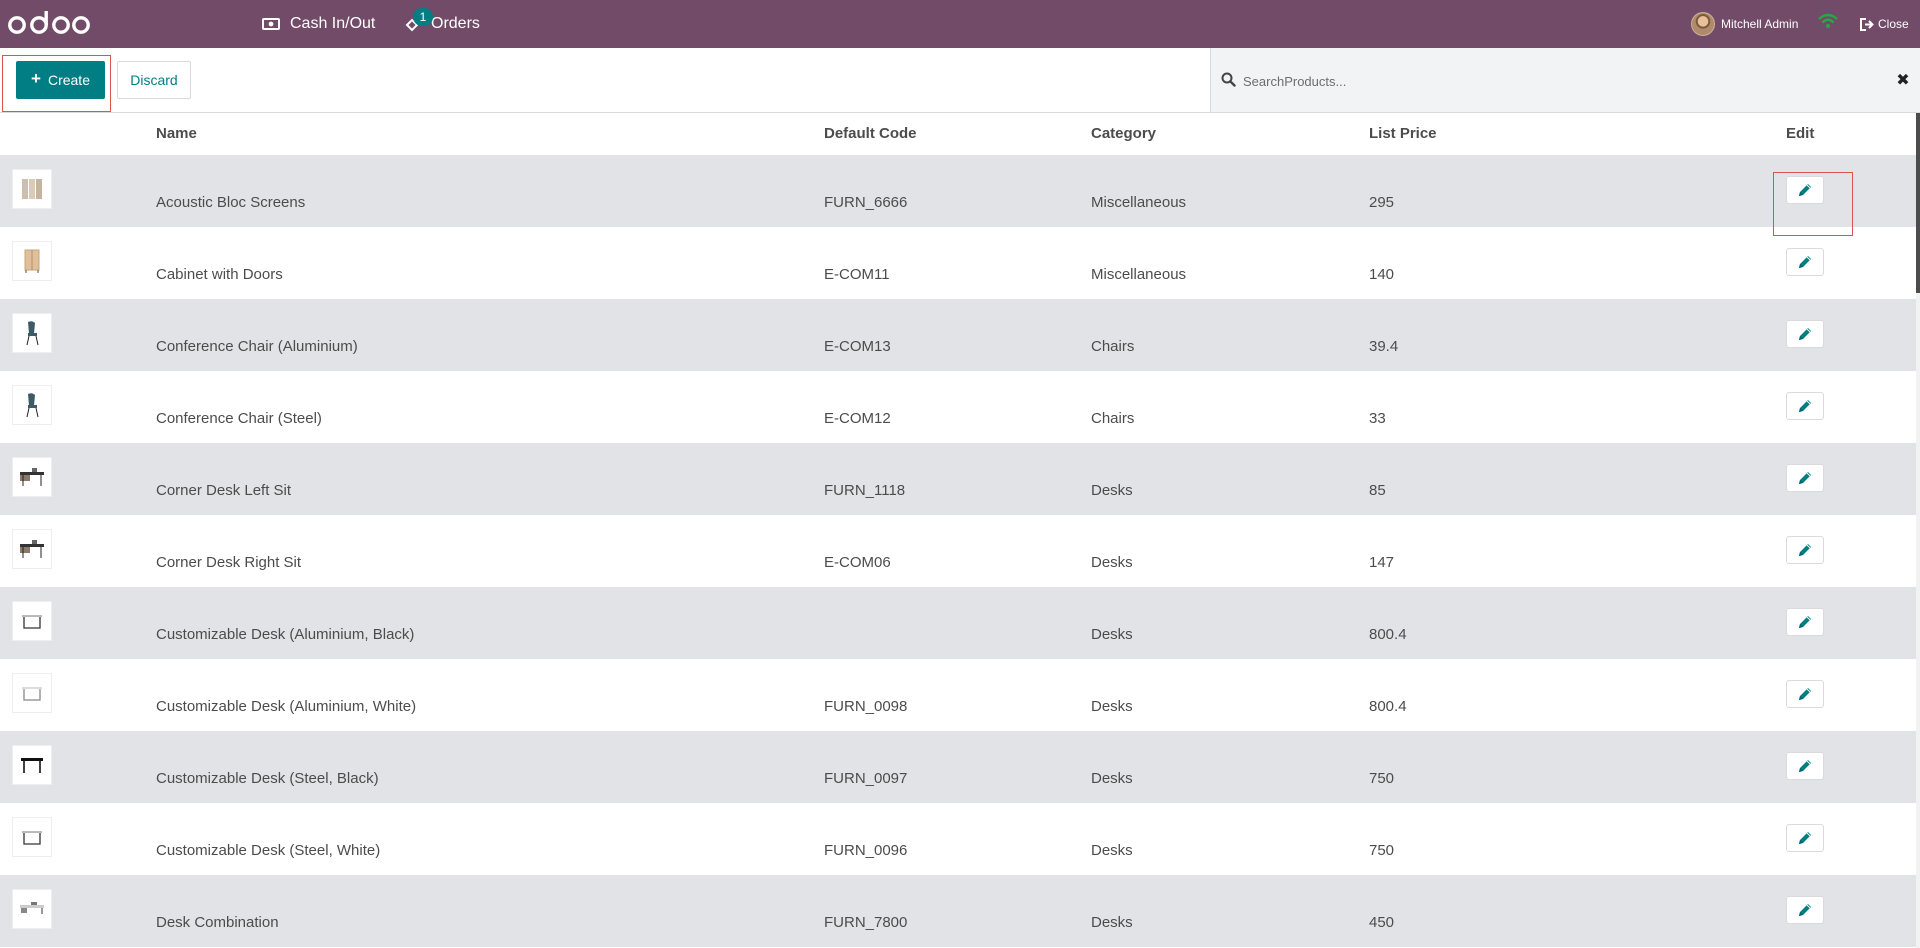 The width and height of the screenshot is (1920, 948). I want to click on header-category: Category, so click(1123, 133).